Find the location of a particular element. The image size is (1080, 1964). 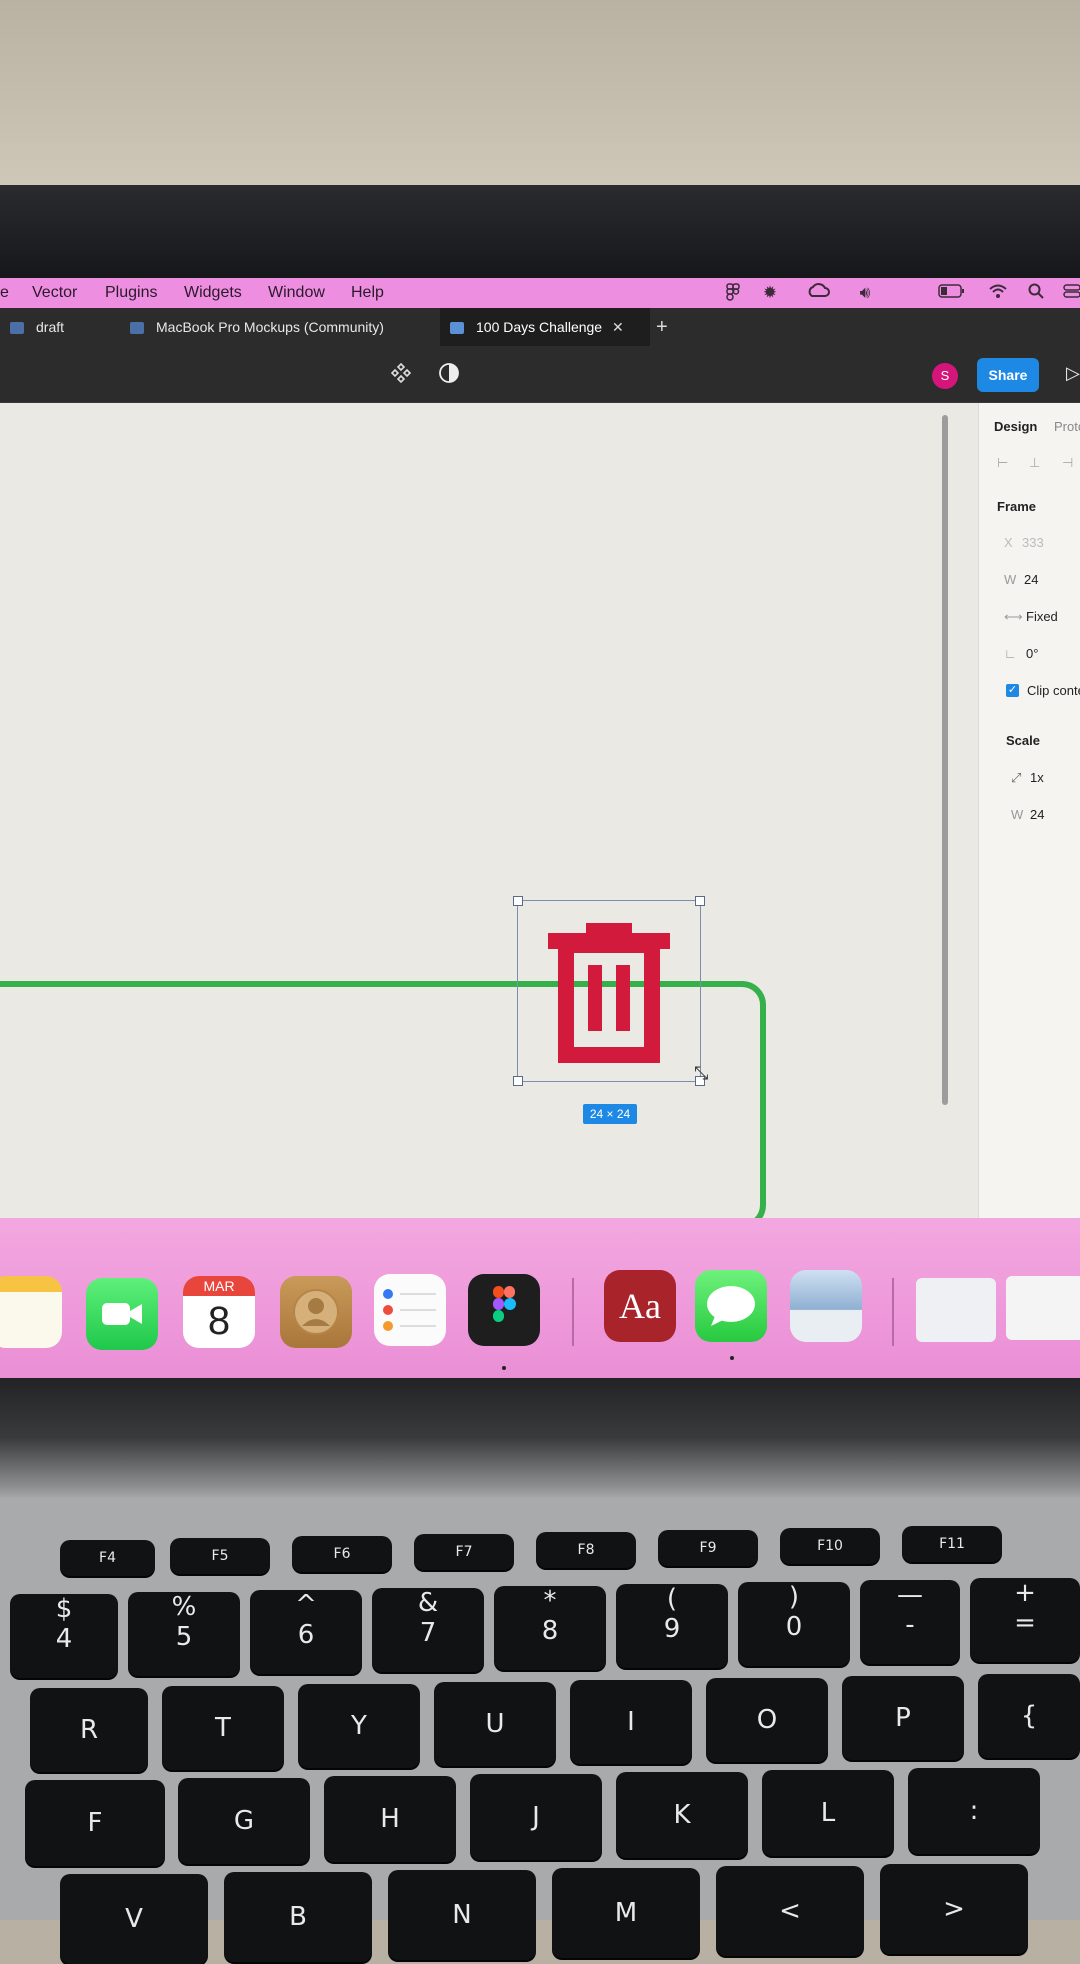

resize-handle-top-right is located at coordinates (700, 901).